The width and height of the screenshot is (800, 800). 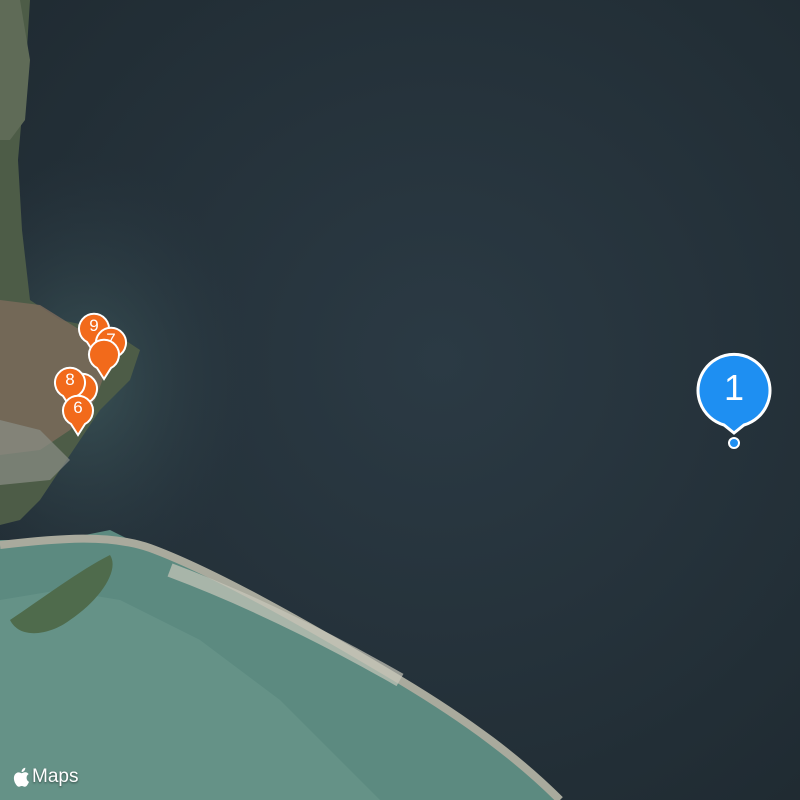 I want to click on map-pin-1-selected: 1, so click(x=734, y=400).